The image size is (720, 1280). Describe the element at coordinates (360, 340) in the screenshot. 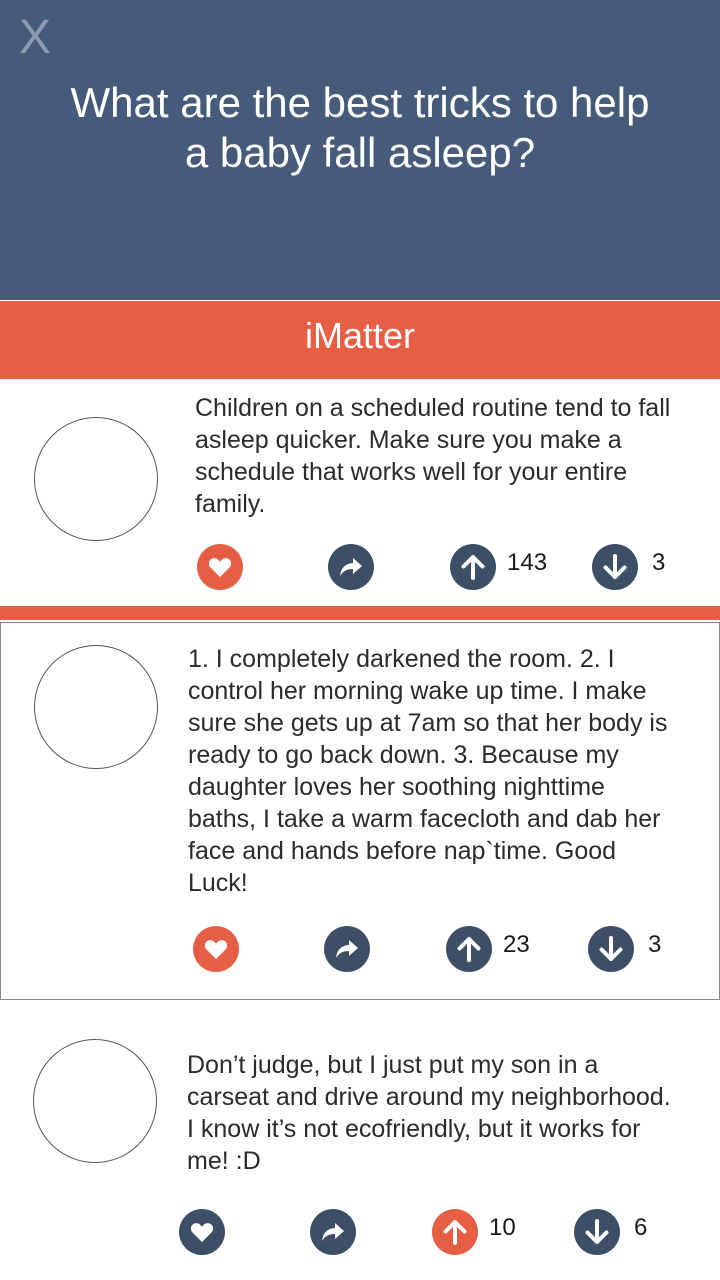

I see `brand-bar: iMatter` at that location.